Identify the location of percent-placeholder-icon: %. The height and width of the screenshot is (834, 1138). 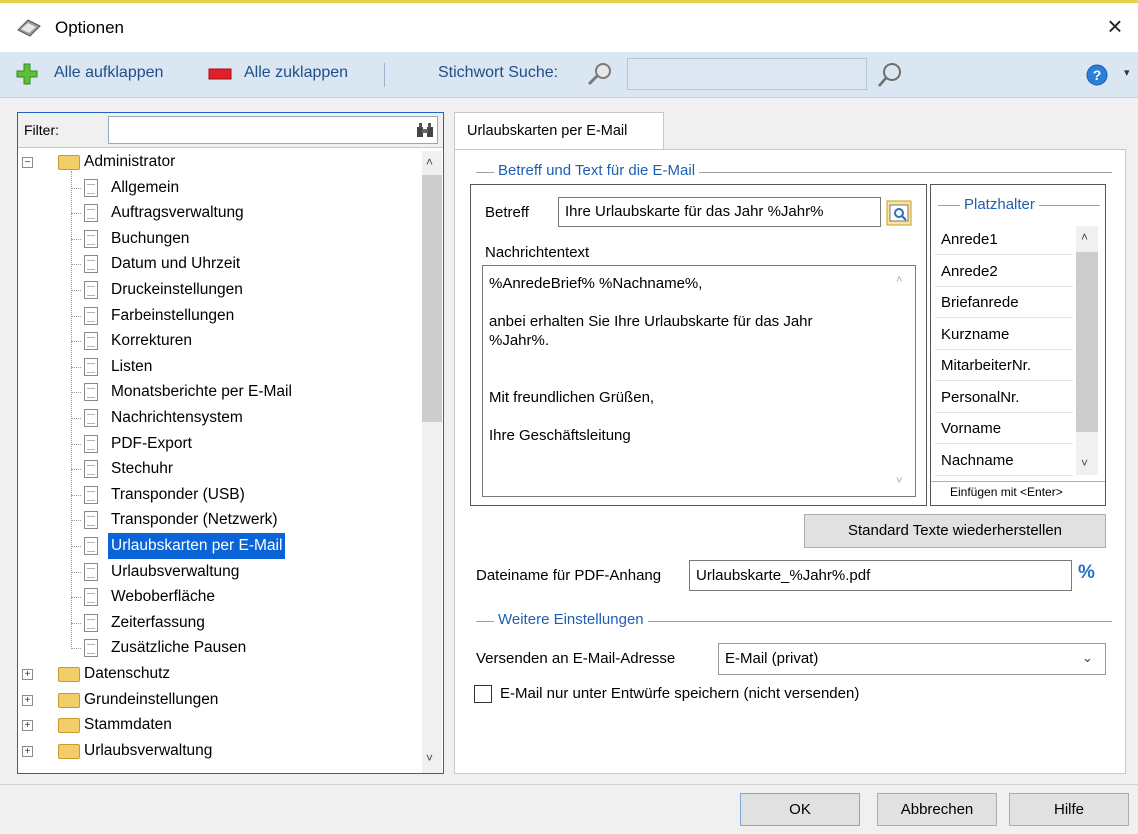
(1086, 573).